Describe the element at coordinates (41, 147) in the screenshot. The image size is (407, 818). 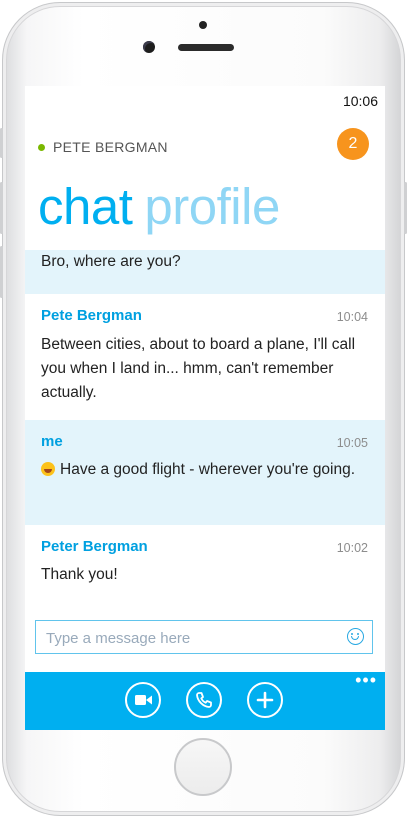
I see `online-status-icon` at that location.